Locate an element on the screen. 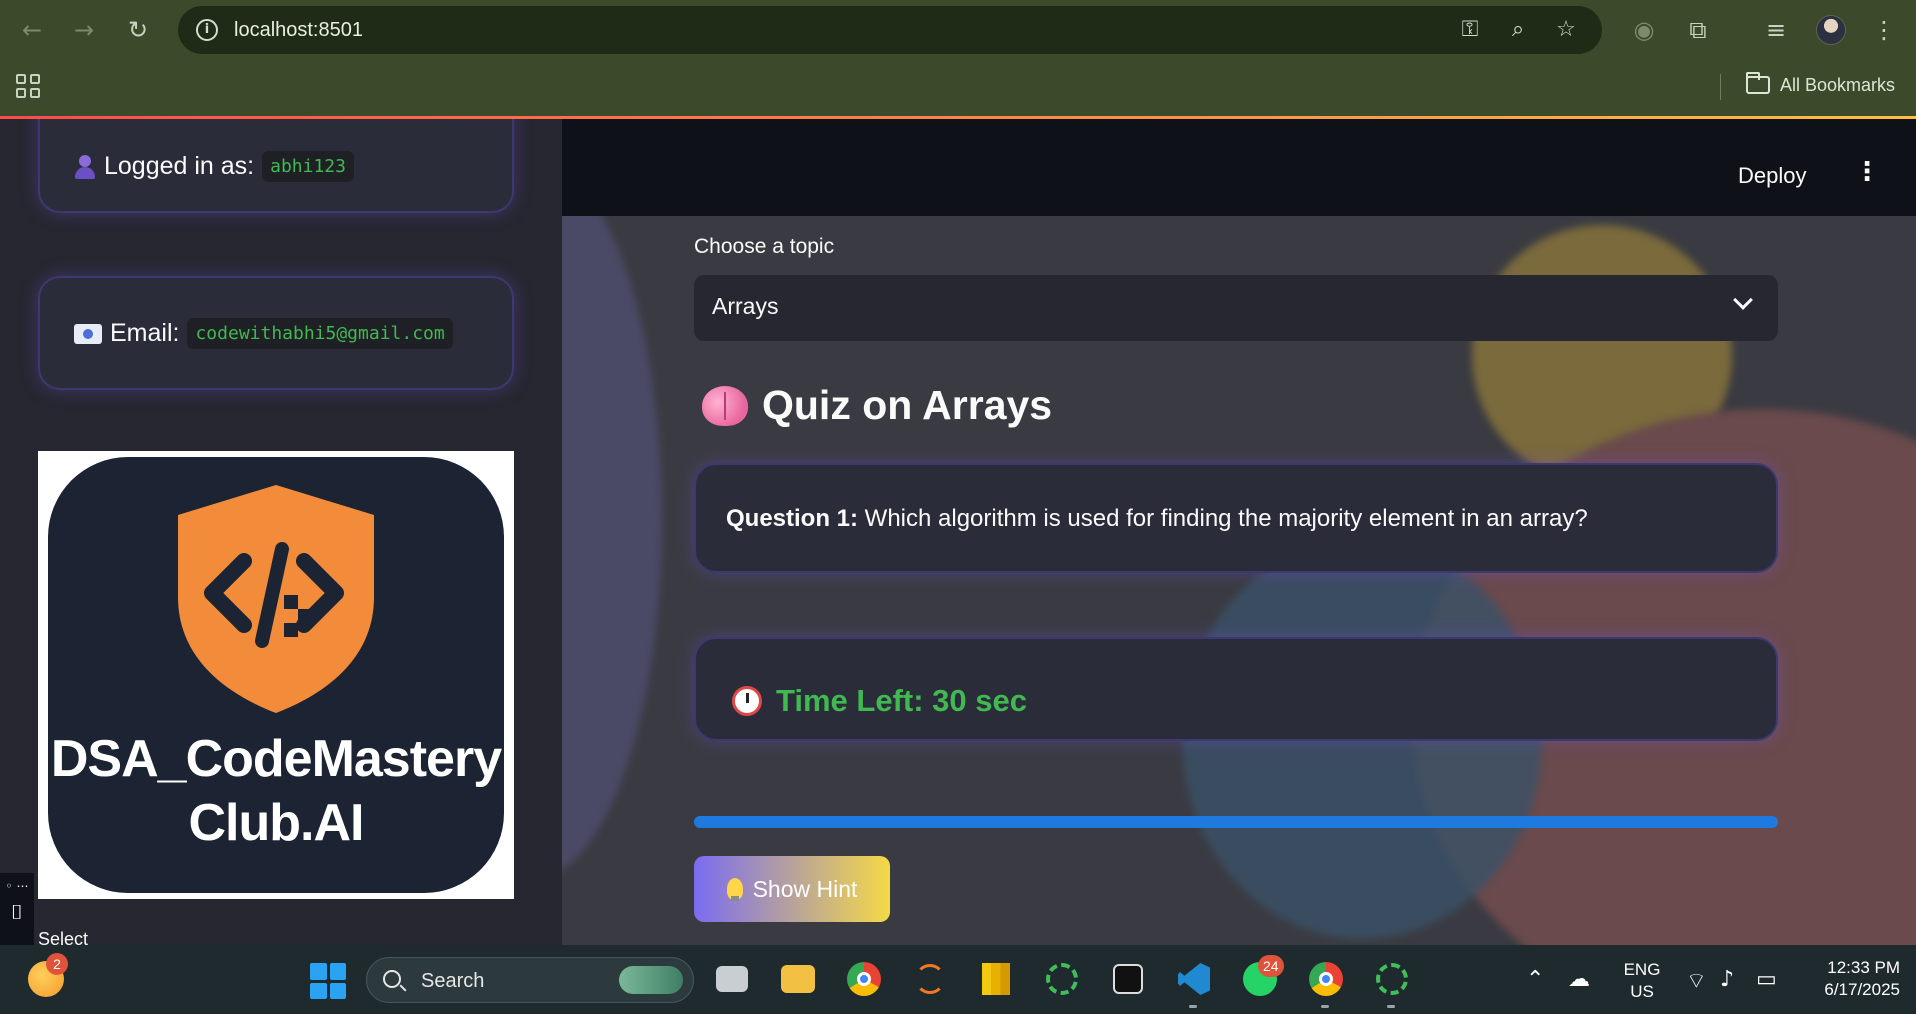 This screenshot has height=1014, width=1916. logo-background: DSA_CodeMastery Club.AI is located at coordinates (276, 675).